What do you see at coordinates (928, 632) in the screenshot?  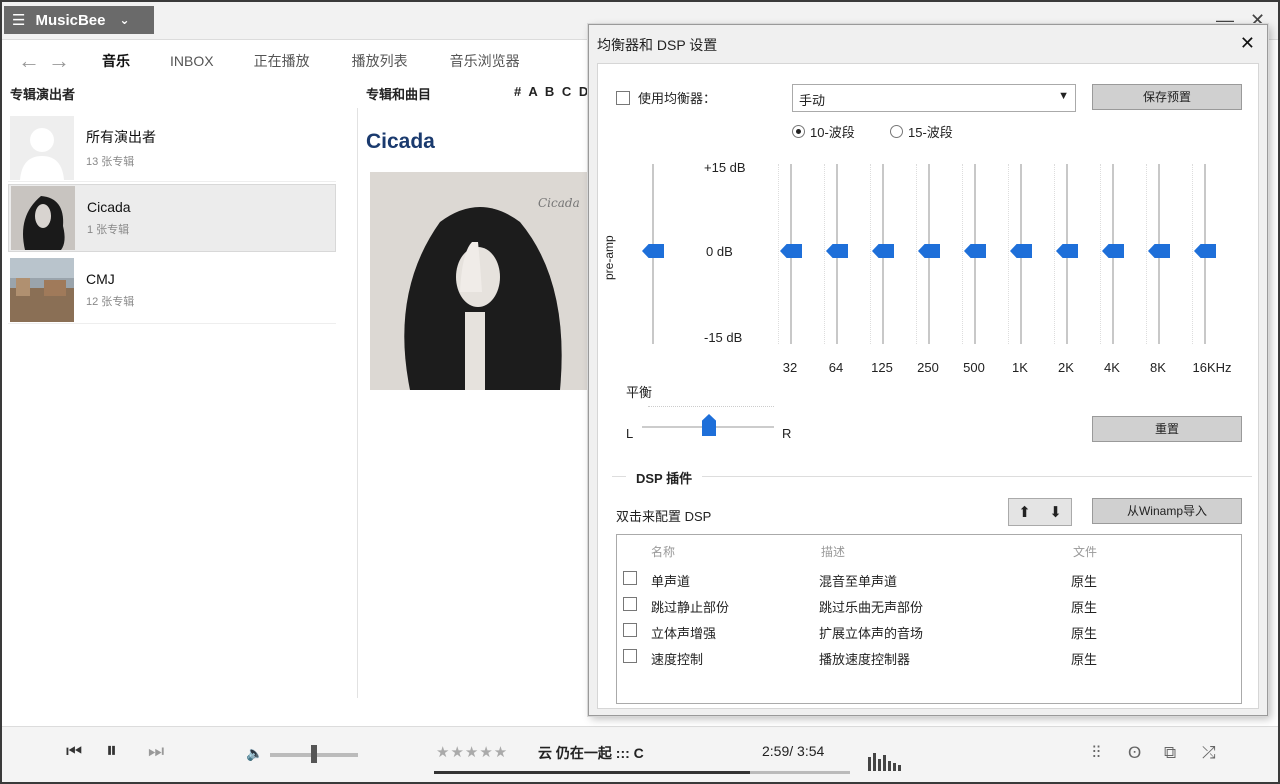 I see `dsp-row: 立体声增强 扩展立体声的音场 原生` at bounding box center [928, 632].